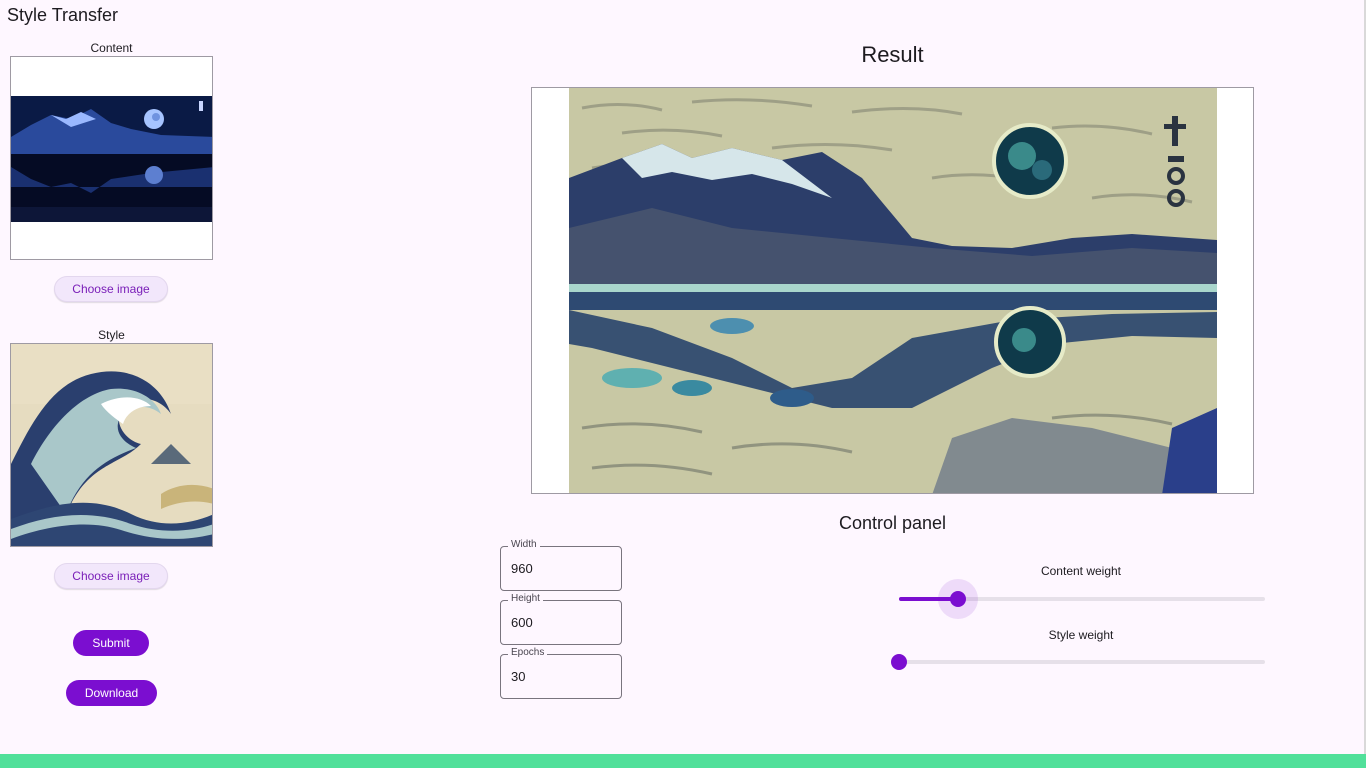  What do you see at coordinates (522, 568) in the screenshot?
I see `width-field-value: 960` at bounding box center [522, 568].